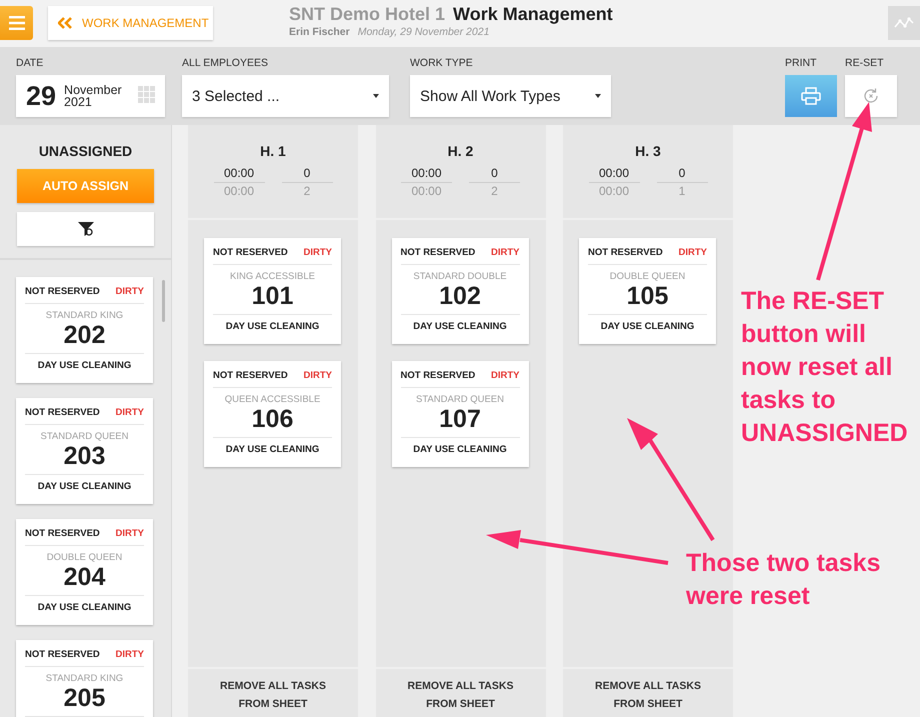 This screenshot has height=717, width=920. I want to click on line-chart-icon, so click(904, 23).